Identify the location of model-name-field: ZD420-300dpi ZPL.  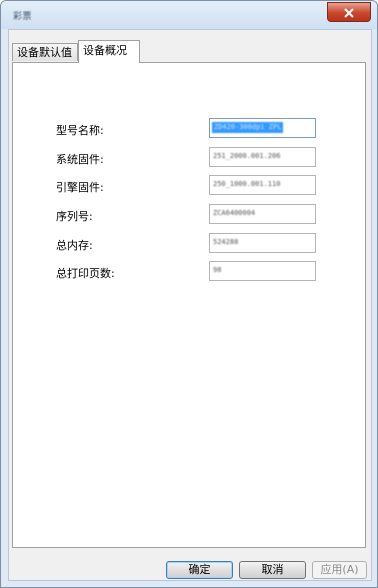
(262, 128).